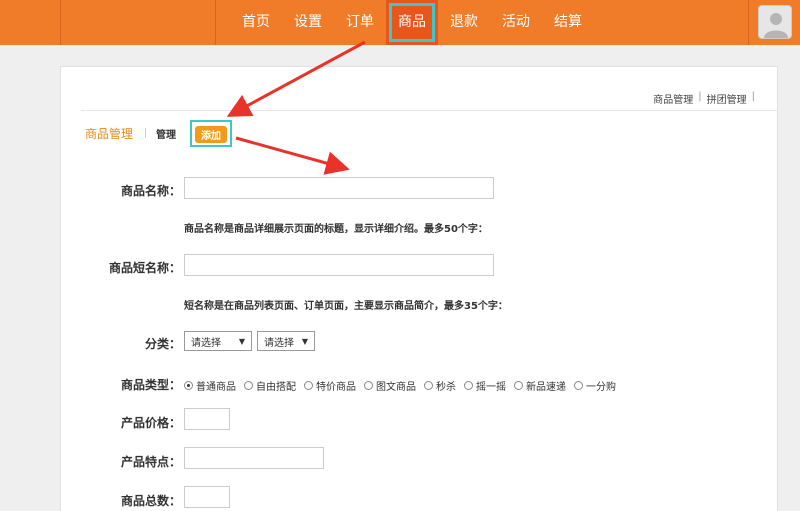 The image size is (800, 511). I want to click on sub-tabs: 商品管理 管理 添加, so click(159, 133).